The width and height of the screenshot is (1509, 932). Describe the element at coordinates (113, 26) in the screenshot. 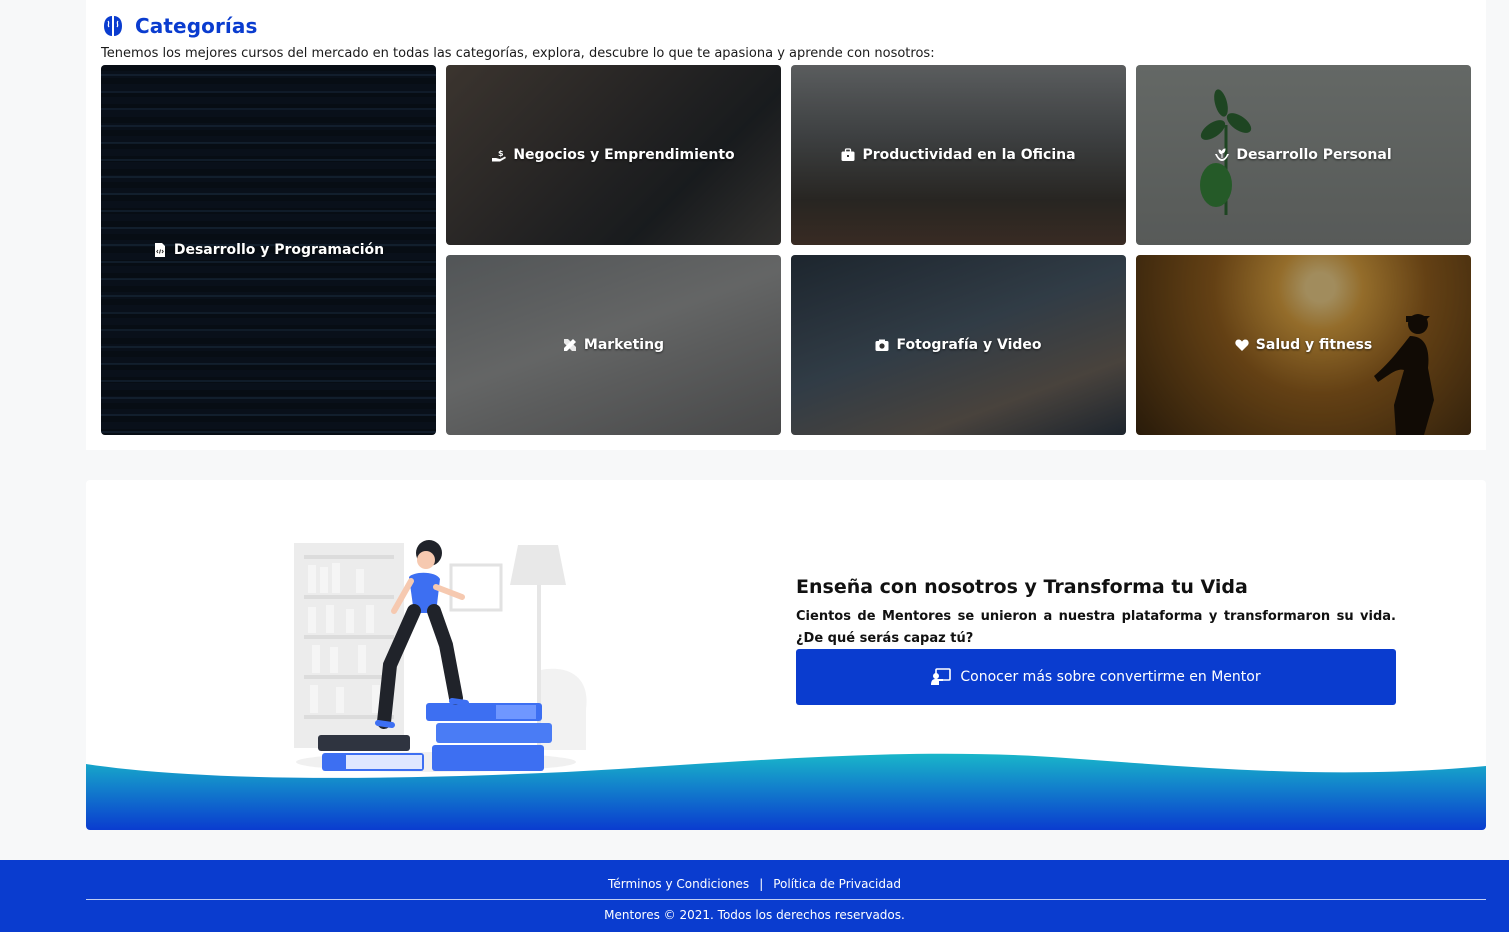

I see `brain-icon` at that location.